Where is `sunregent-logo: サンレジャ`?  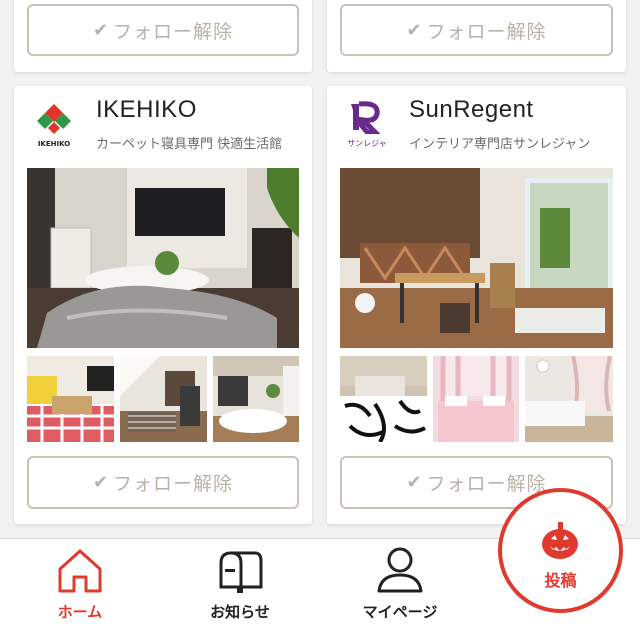
sunregent-logo: サンレジャ is located at coordinates (367, 124).